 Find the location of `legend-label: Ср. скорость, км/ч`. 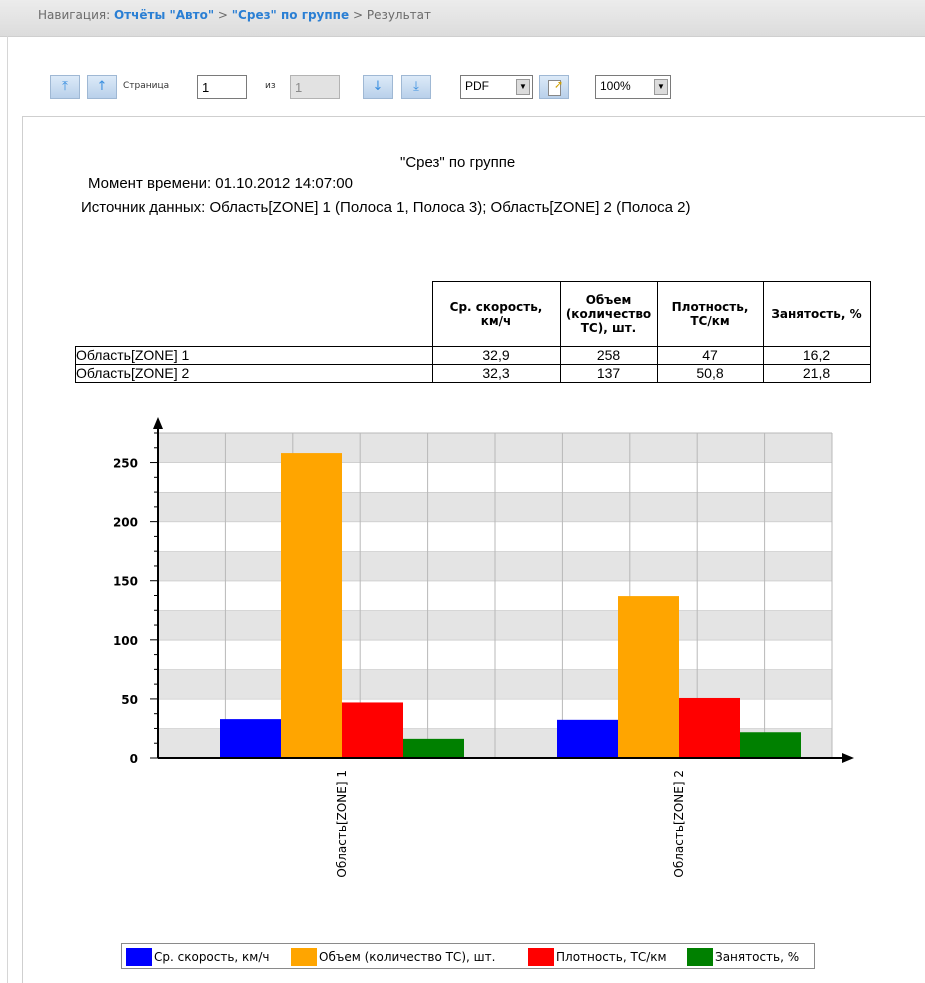

legend-label: Ср. скорость, км/ч is located at coordinates (212, 957).